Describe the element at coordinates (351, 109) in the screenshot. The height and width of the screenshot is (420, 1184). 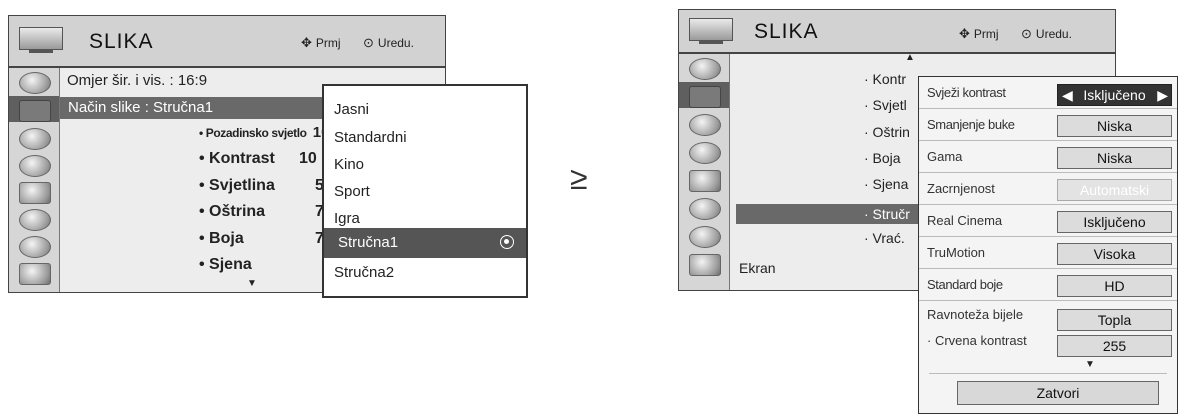
I see `popup-item: Jasni` at that location.